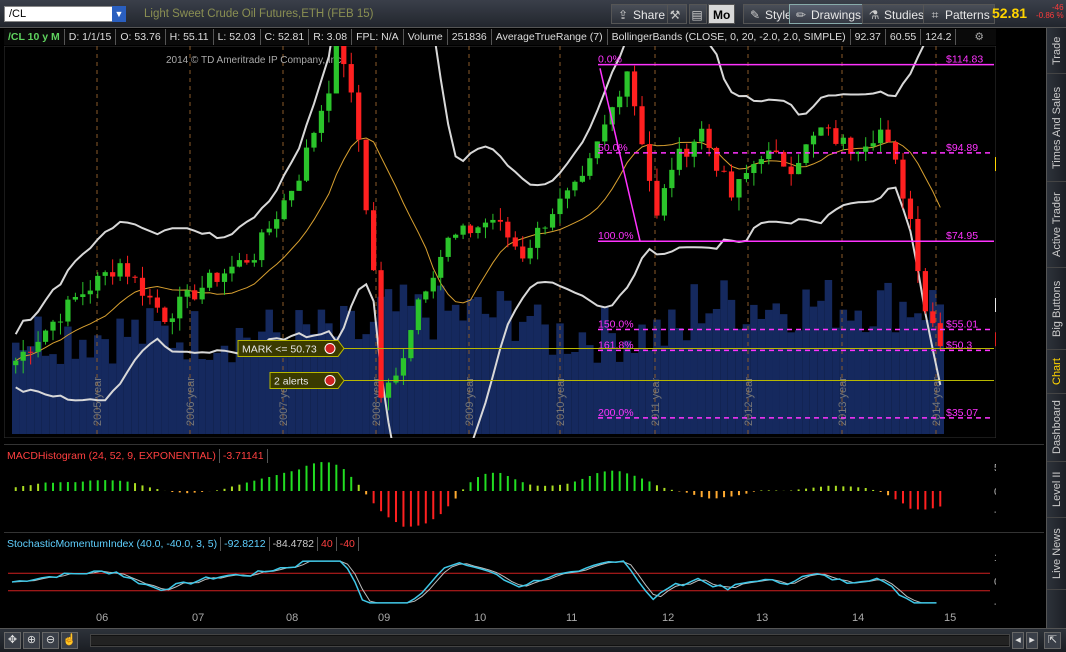 This screenshot has height=652, width=1066. Describe the element at coordinates (1032, 640) in the screenshot. I see `scroll-right-icon: ▸` at that location.